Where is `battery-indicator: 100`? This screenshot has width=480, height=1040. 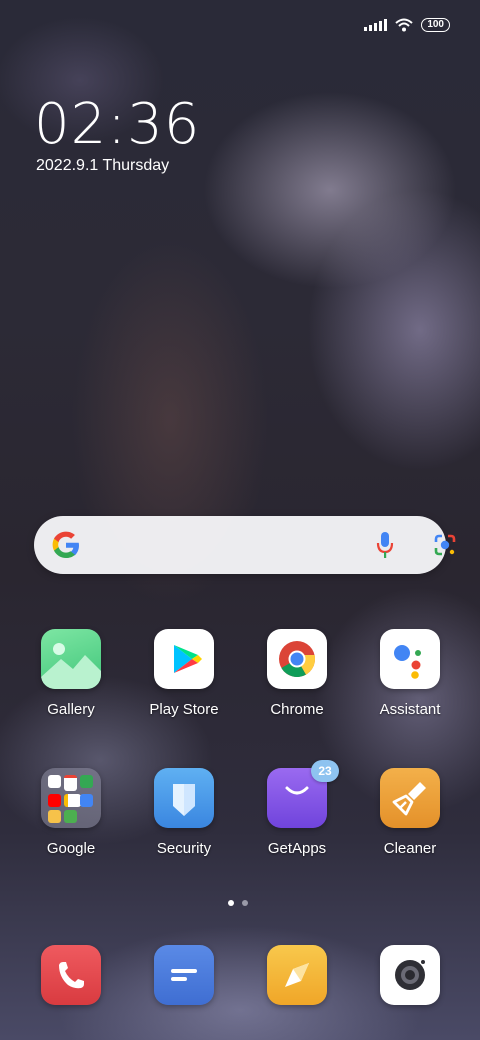 battery-indicator: 100 is located at coordinates (435, 25).